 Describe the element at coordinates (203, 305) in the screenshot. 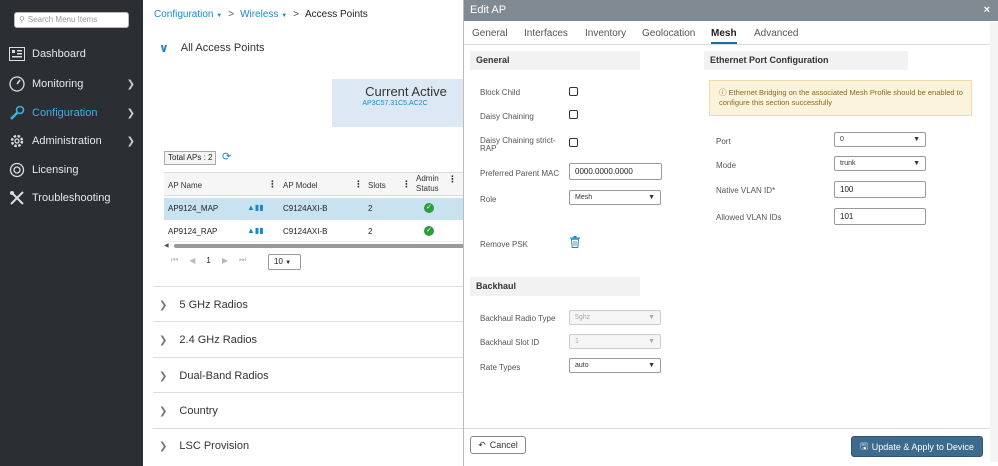

I see `section-5ghz: ❯ 5 GHz Radios` at that location.